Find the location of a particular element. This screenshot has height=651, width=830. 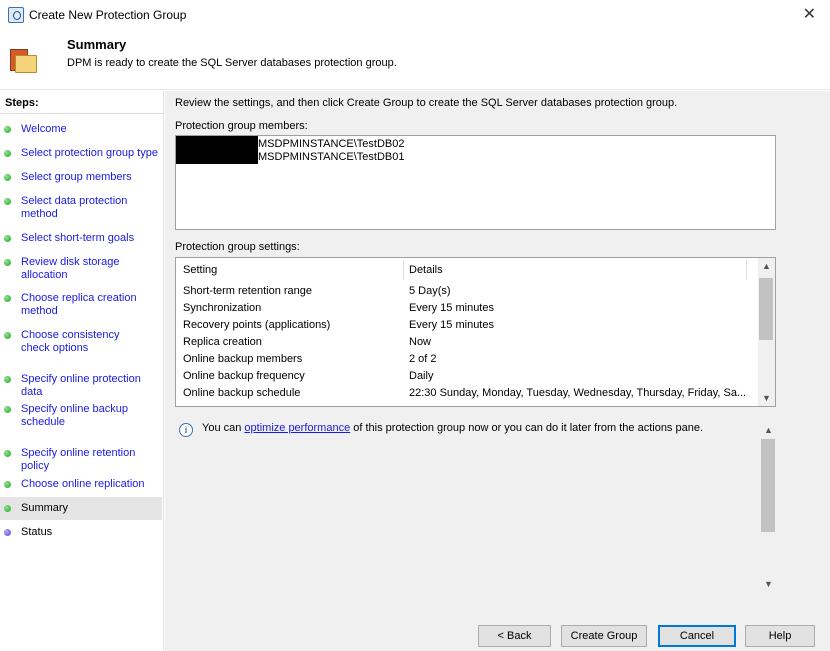

step-select-short-term-goals: Select short-term goals is located at coordinates (81, 238).